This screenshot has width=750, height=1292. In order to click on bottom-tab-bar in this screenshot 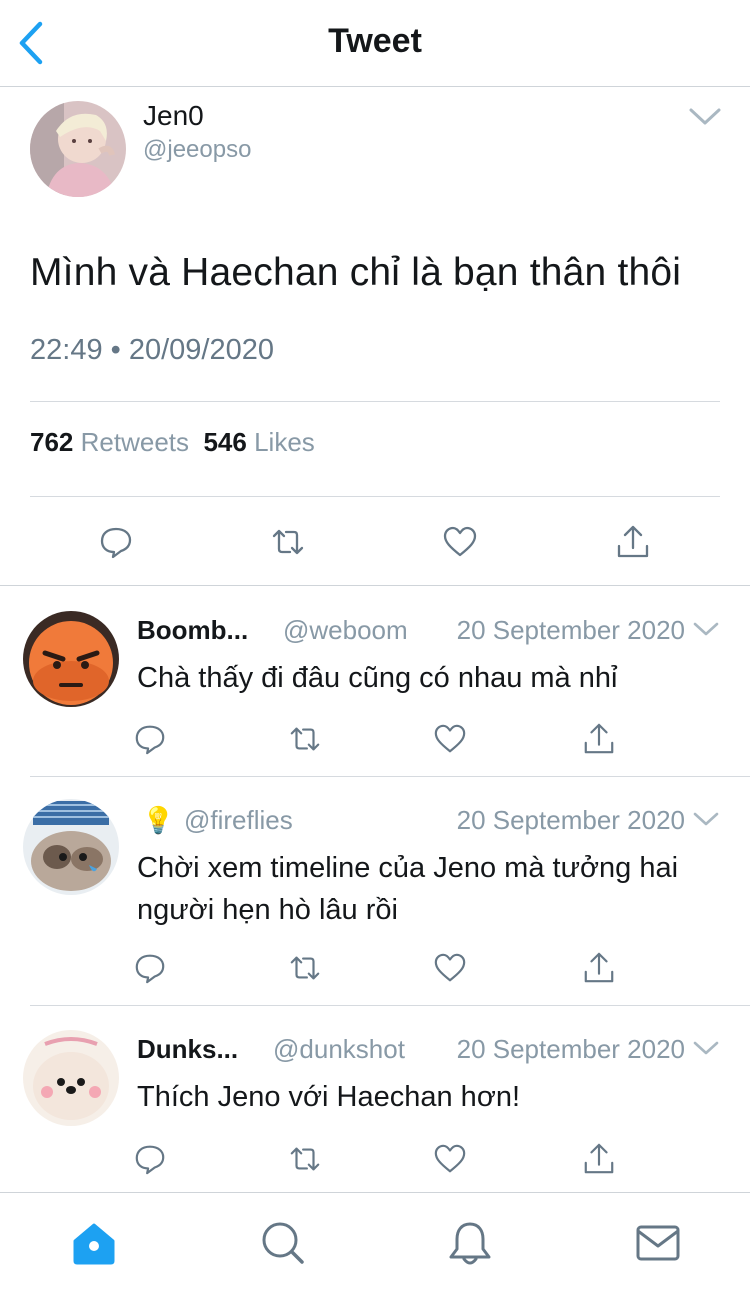, I will do `click(375, 1242)`.